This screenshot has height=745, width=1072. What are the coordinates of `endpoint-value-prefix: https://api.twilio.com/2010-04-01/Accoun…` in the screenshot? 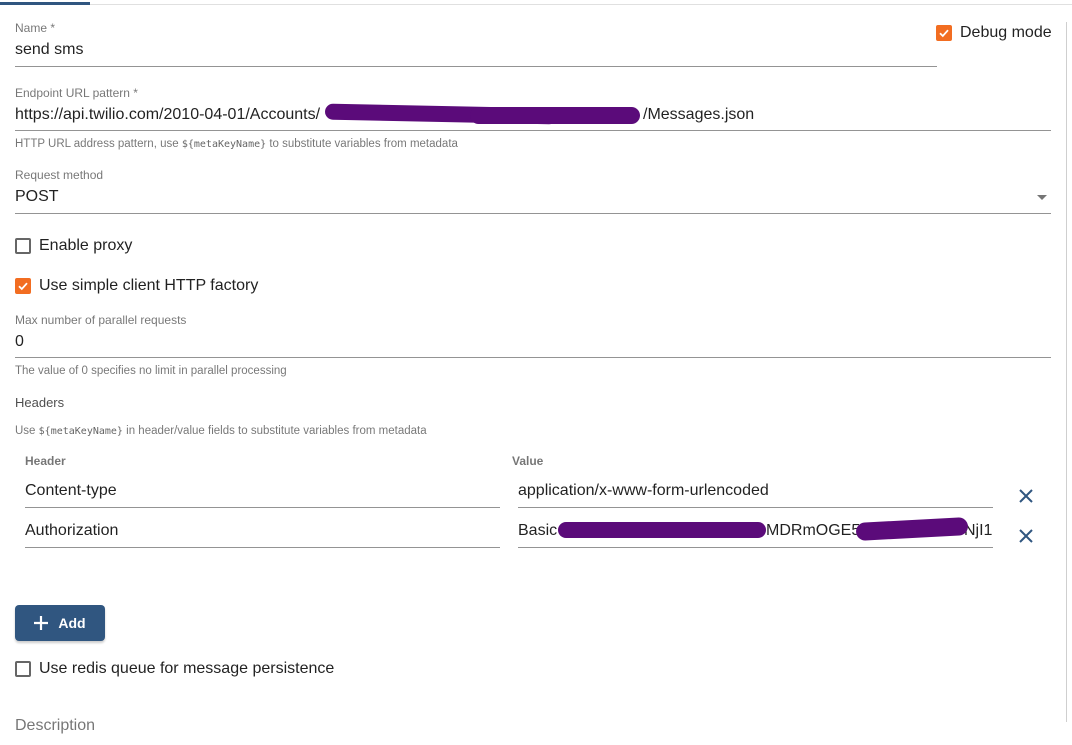 It's located at (168, 114).